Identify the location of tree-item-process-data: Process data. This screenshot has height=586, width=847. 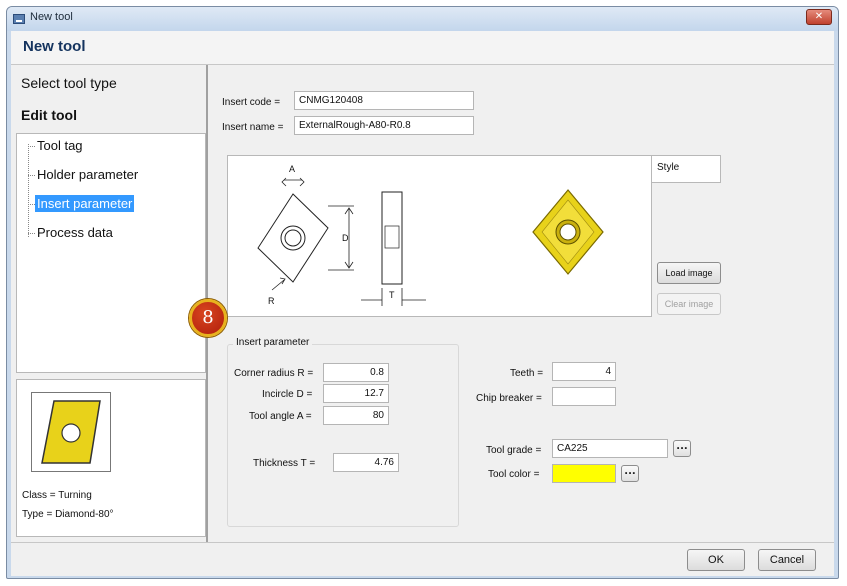
(71, 233).